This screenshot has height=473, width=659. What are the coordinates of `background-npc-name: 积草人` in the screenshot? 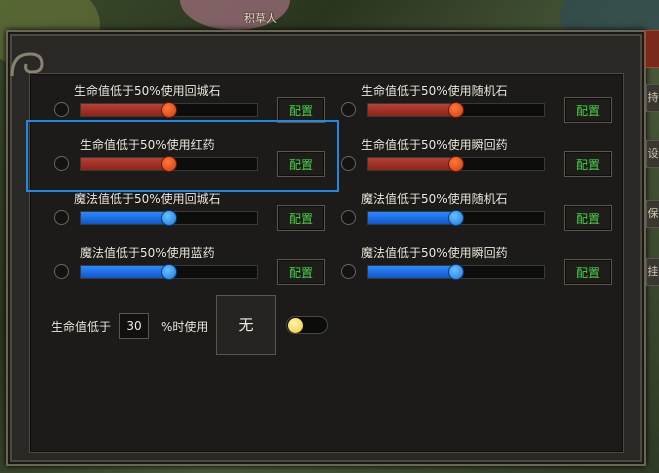 It's located at (260, 18).